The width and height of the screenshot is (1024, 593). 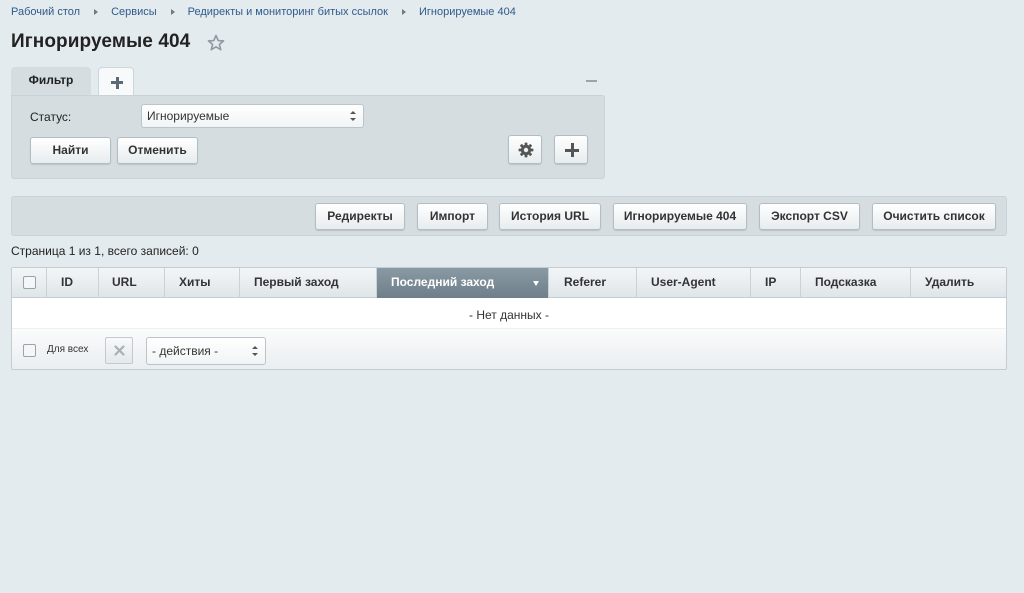 What do you see at coordinates (288, 12) in the screenshot?
I see `breadcrumb-item-redirects: Редиректы и мониторинг битых ссылок` at bounding box center [288, 12].